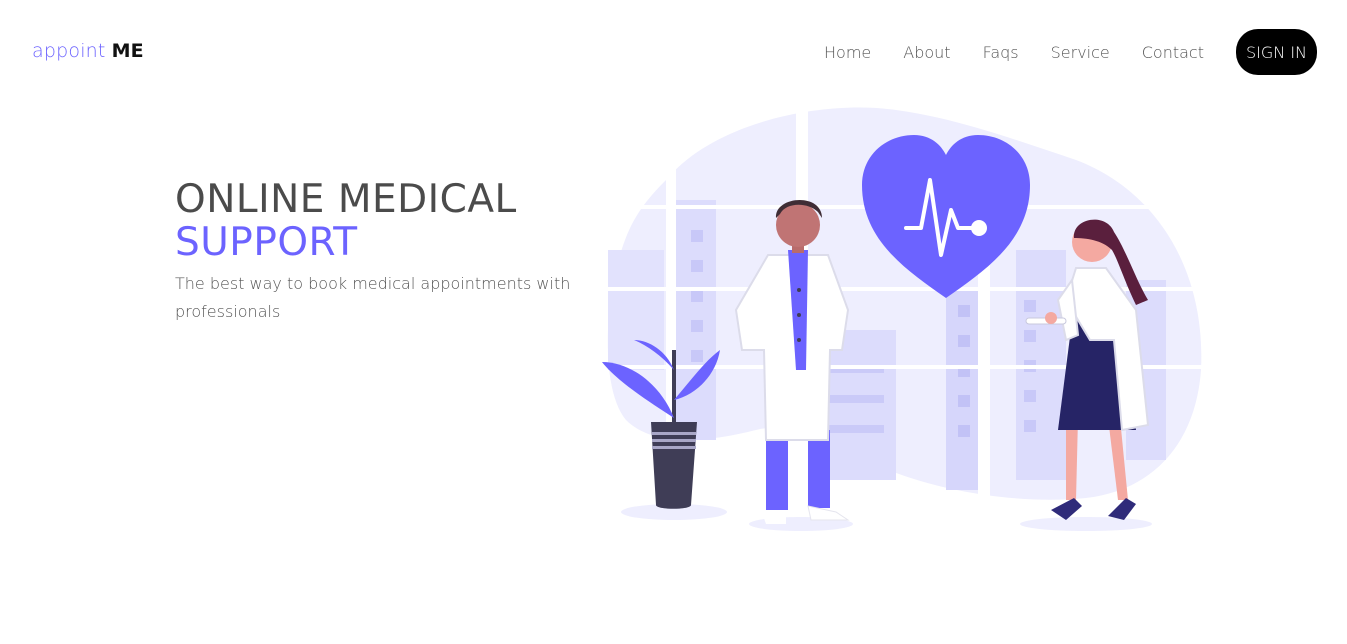  I want to click on nav-link-contact: Contact, so click(1173, 52).